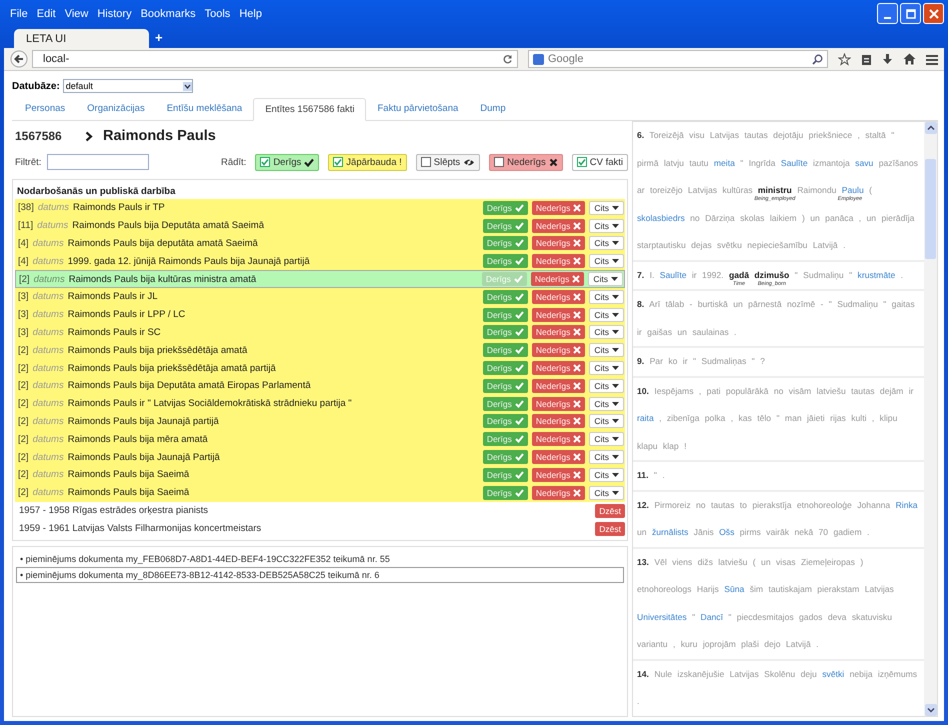 The width and height of the screenshot is (948, 725). What do you see at coordinates (844, 59) in the screenshot?
I see `star-icon` at bounding box center [844, 59].